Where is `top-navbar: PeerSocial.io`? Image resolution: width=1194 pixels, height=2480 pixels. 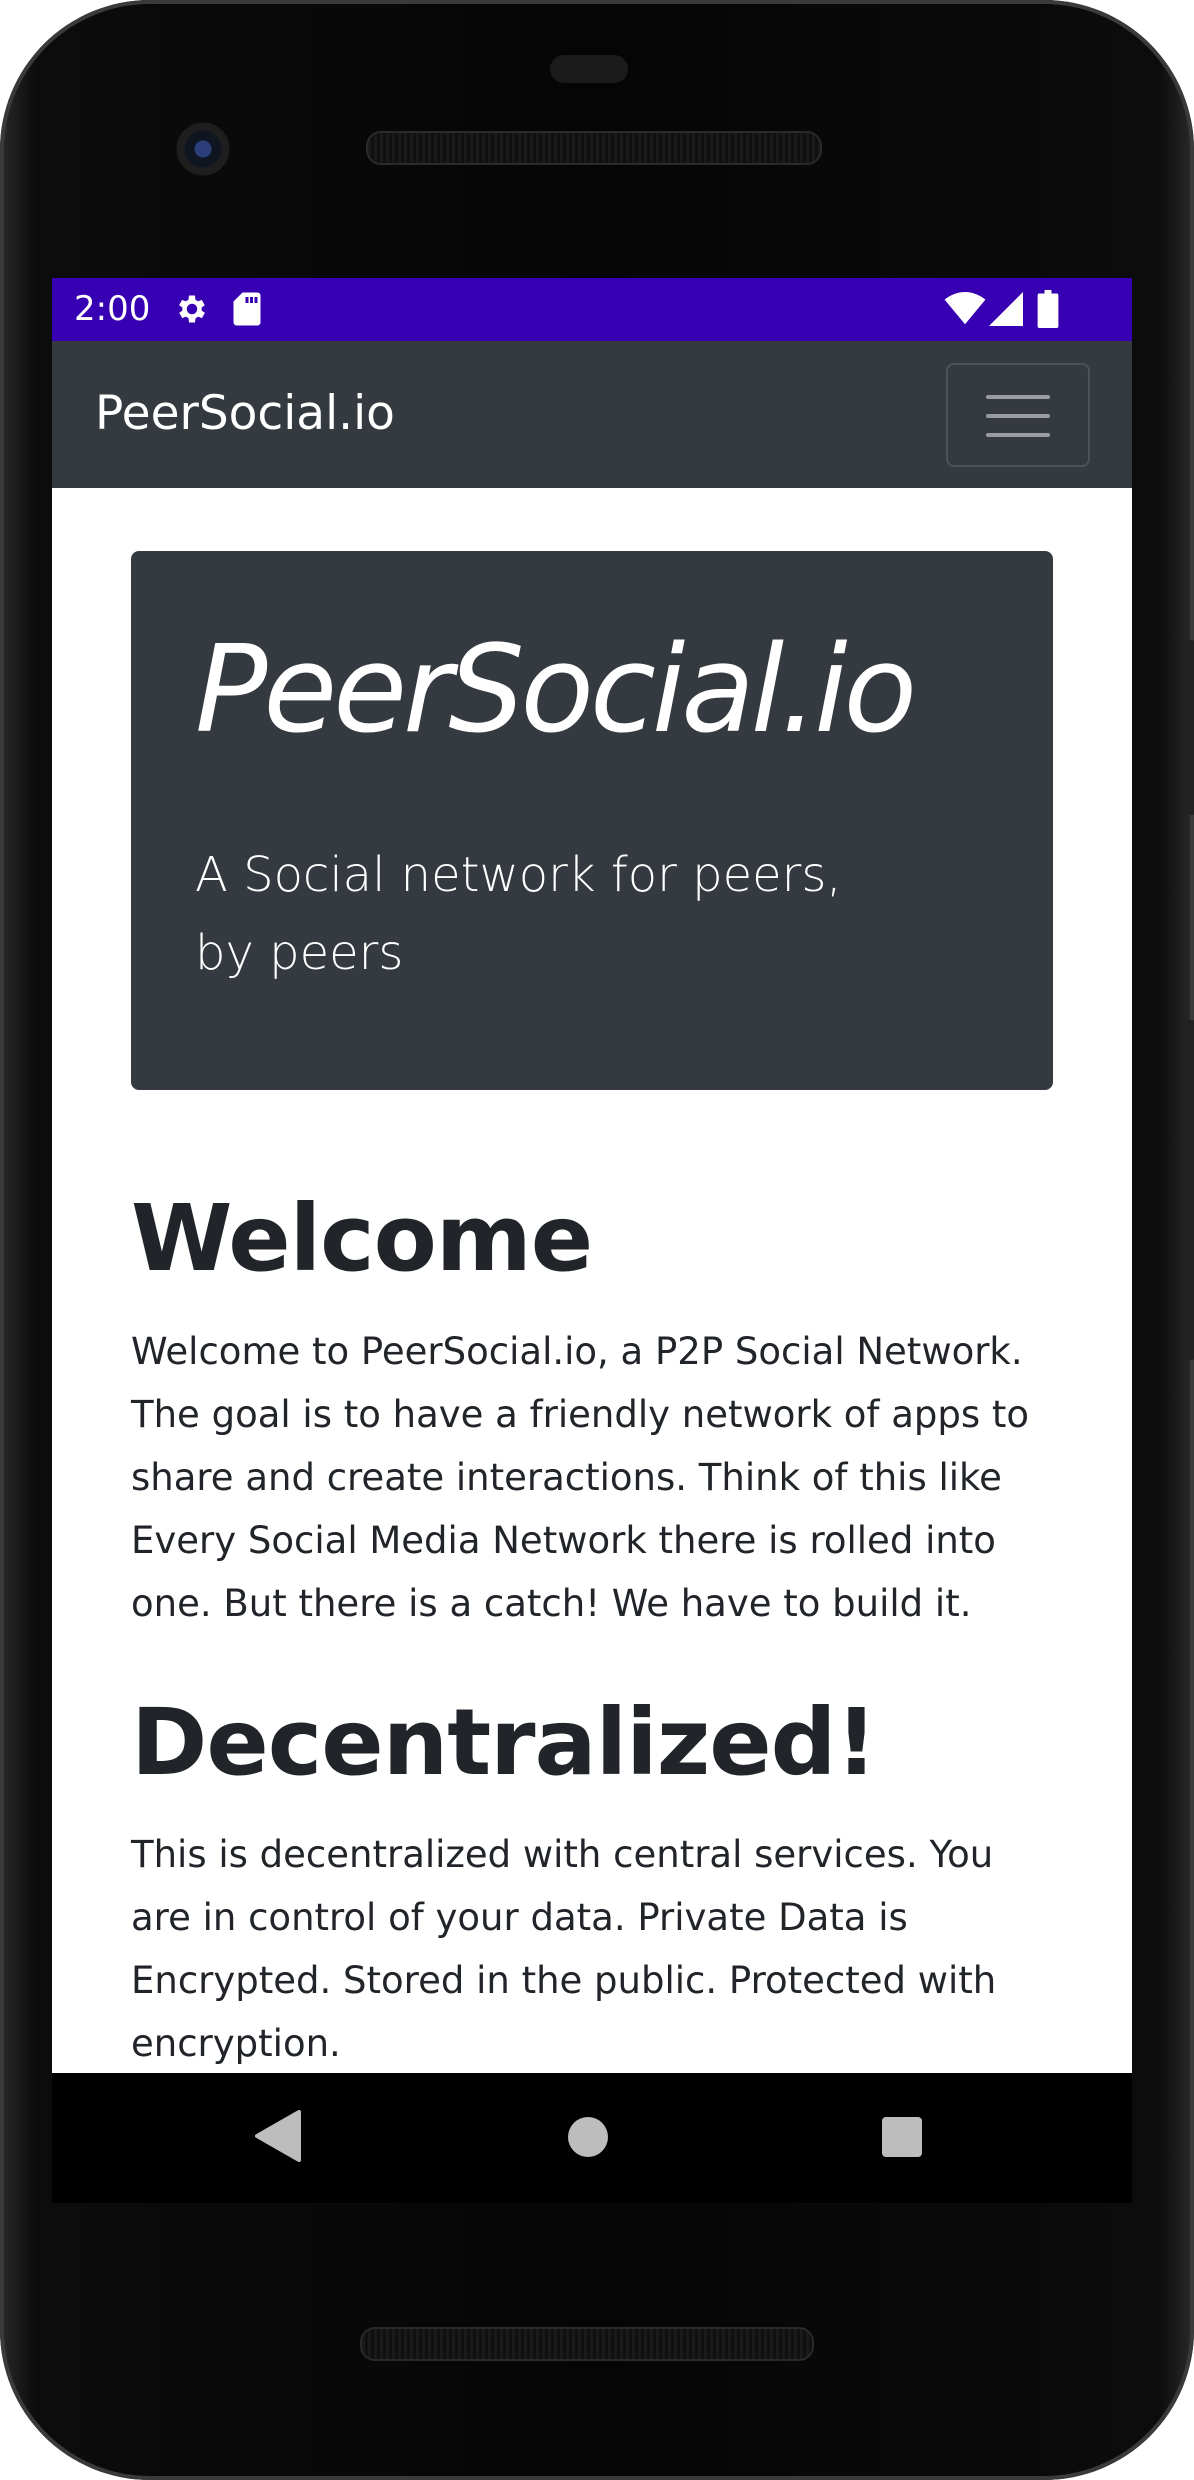 top-navbar: PeerSocial.io is located at coordinates (592, 414).